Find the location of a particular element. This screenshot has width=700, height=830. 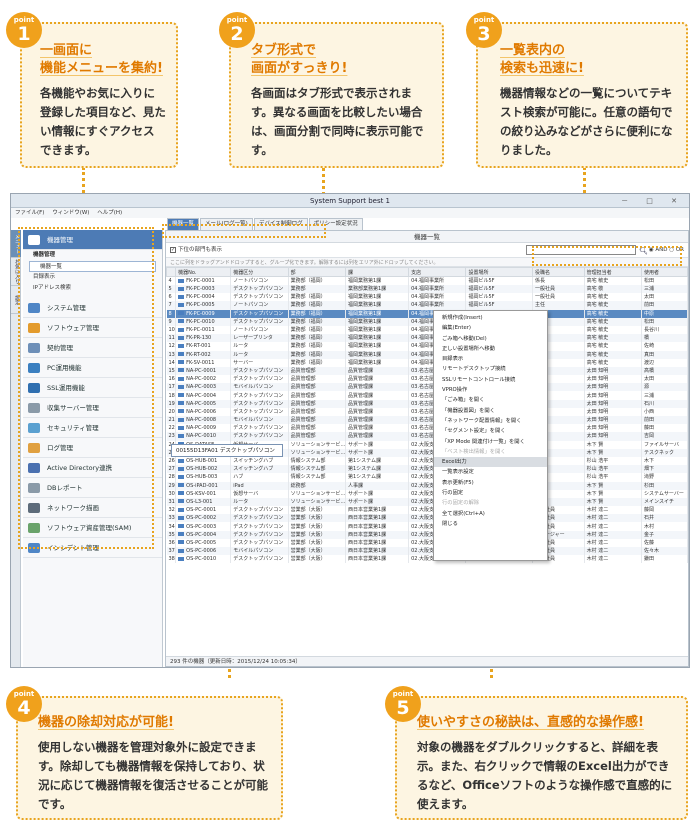

menu-file: ファイル(F) is located at coordinates (29, 213).